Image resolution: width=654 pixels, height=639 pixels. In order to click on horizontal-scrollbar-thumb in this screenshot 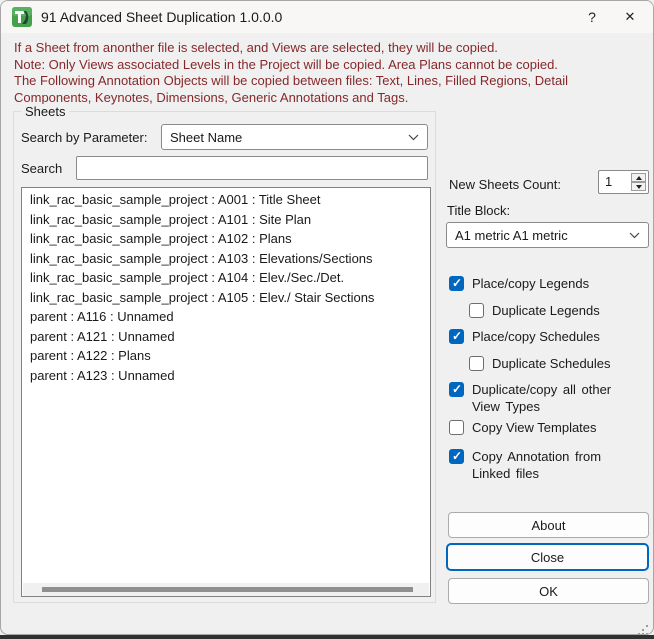, I will do `click(227, 589)`.